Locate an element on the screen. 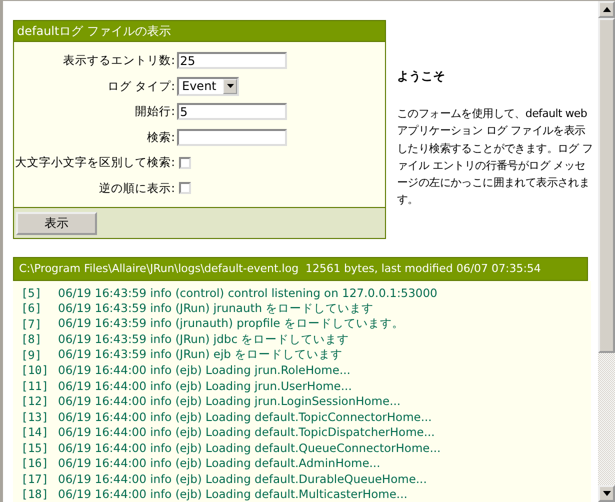 The height and width of the screenshot is (502, 615). input-field: 5 is located at coordinates (232, 111).